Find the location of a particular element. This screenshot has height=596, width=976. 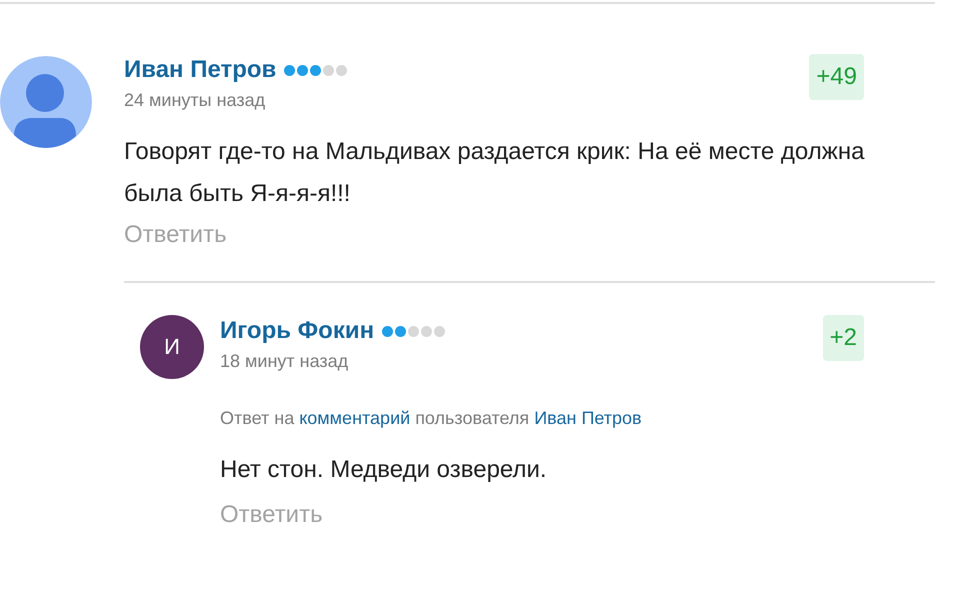

score-badge: +2 is located at coordinates (843, 338).